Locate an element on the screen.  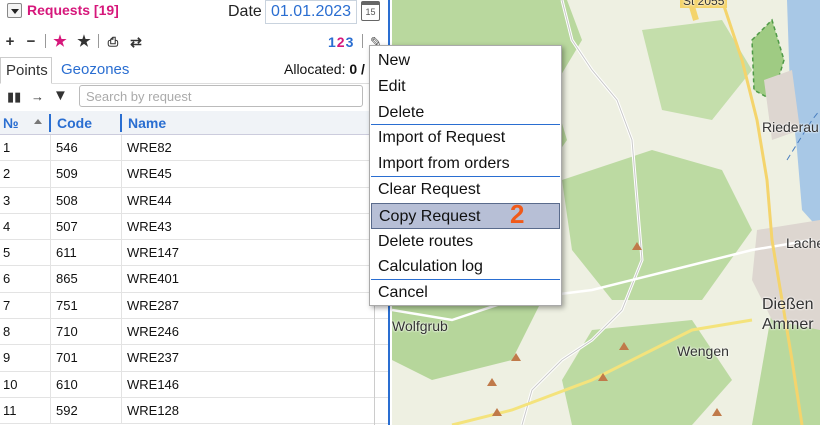
cell-number: 5 is located at coordinates (7, 253).